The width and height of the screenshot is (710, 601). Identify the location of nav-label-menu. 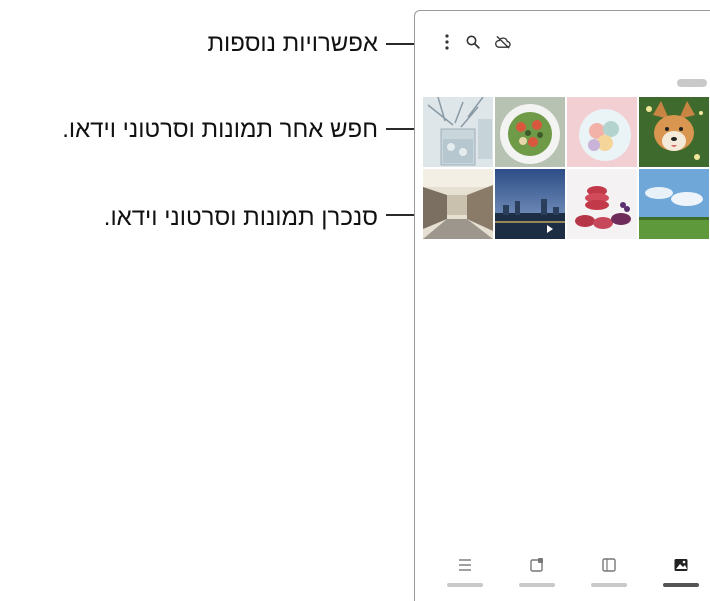
(465, 585).